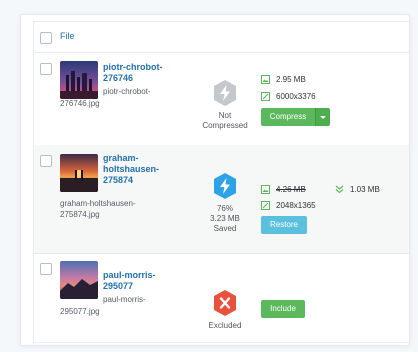 The image size is (418, 352). I want to click on compress-options-dropdown, so click(322, 117).